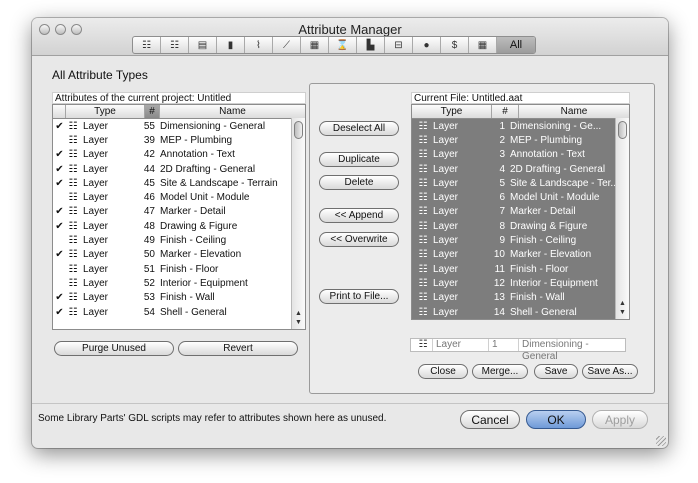 The image size is (698, 483). I want to click on overwrite-button: << Overwrite, so click(359, 239).